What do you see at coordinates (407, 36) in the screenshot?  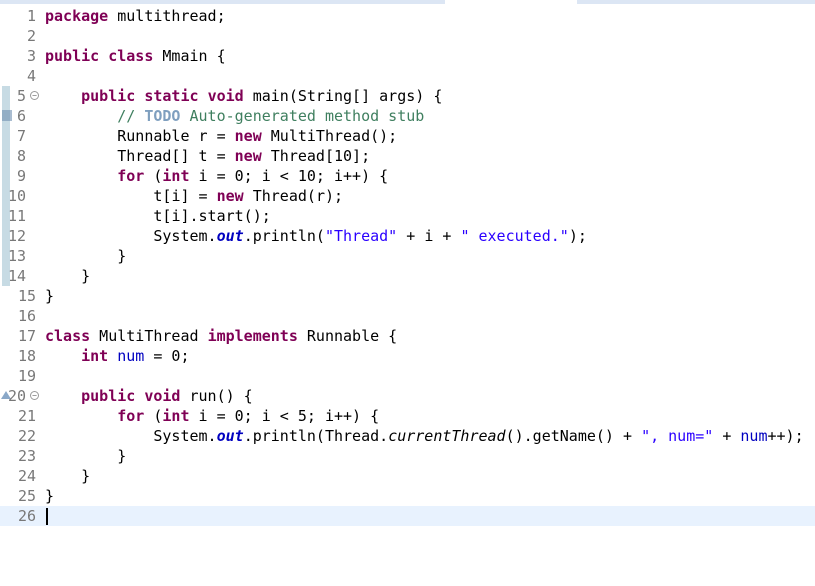 I see `code-line-2: 2` at bounding box center [407, 36].